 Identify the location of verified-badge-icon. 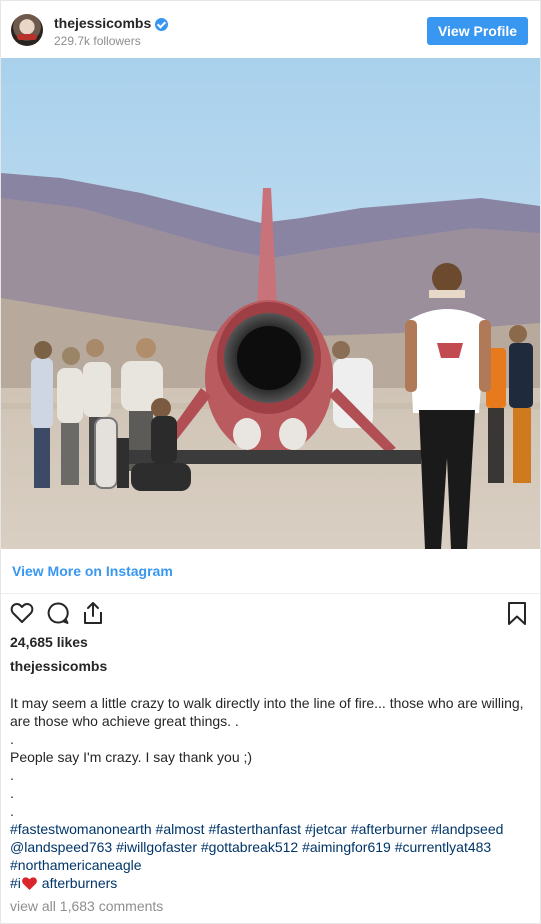
(162, 24).